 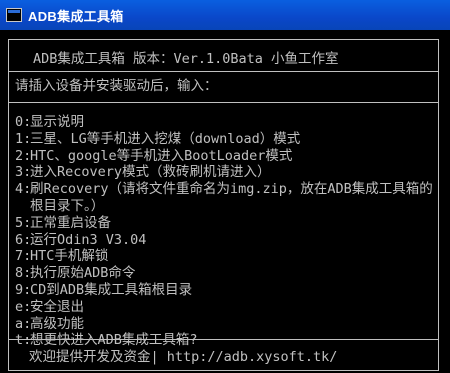 I want to click on menu-key: 3:, so click(x=23, y=172).